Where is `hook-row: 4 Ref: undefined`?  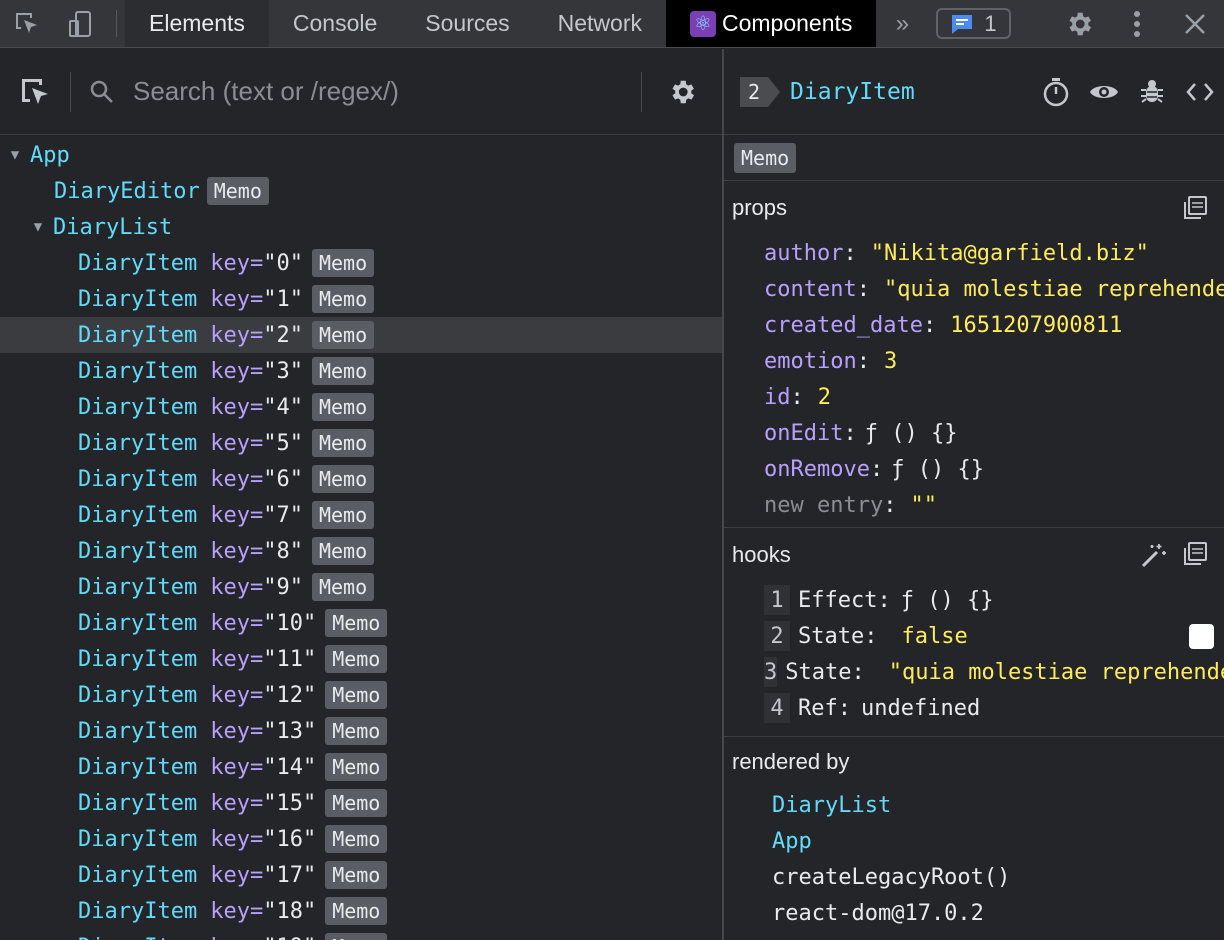 hook-row: 4 Ref: undefined is located at coordinates (974, 708).